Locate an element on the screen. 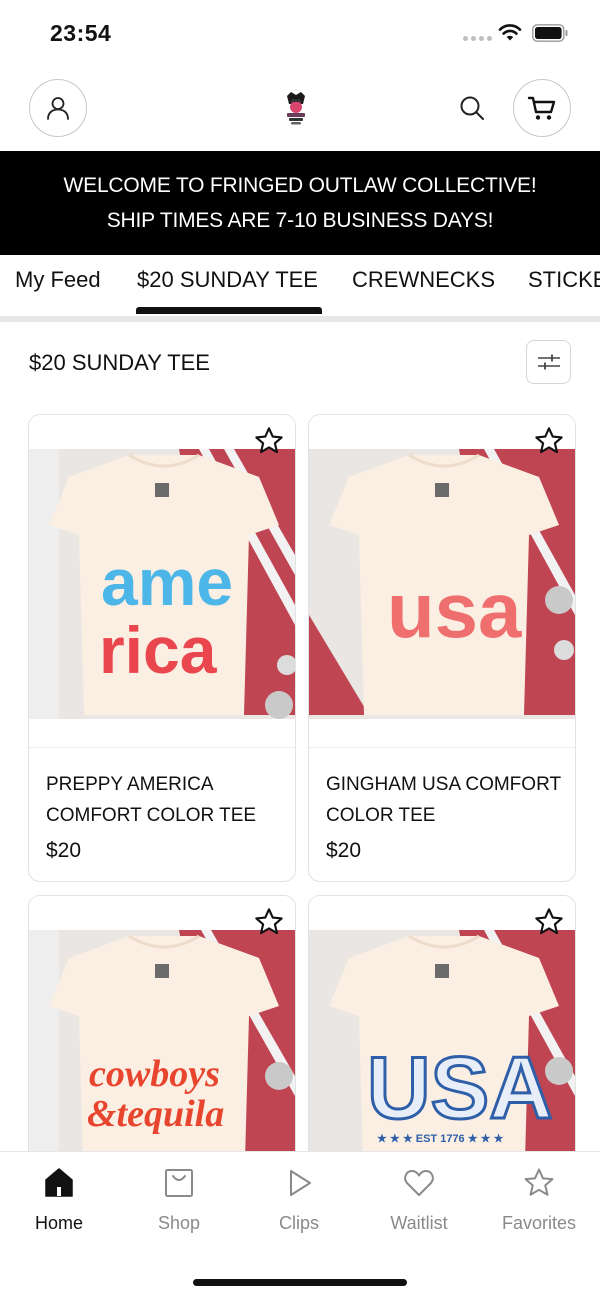 Image resolution: width=600 pixels, height=1299 pixels. nav-label: Home is located at coordinates (58, 1223).